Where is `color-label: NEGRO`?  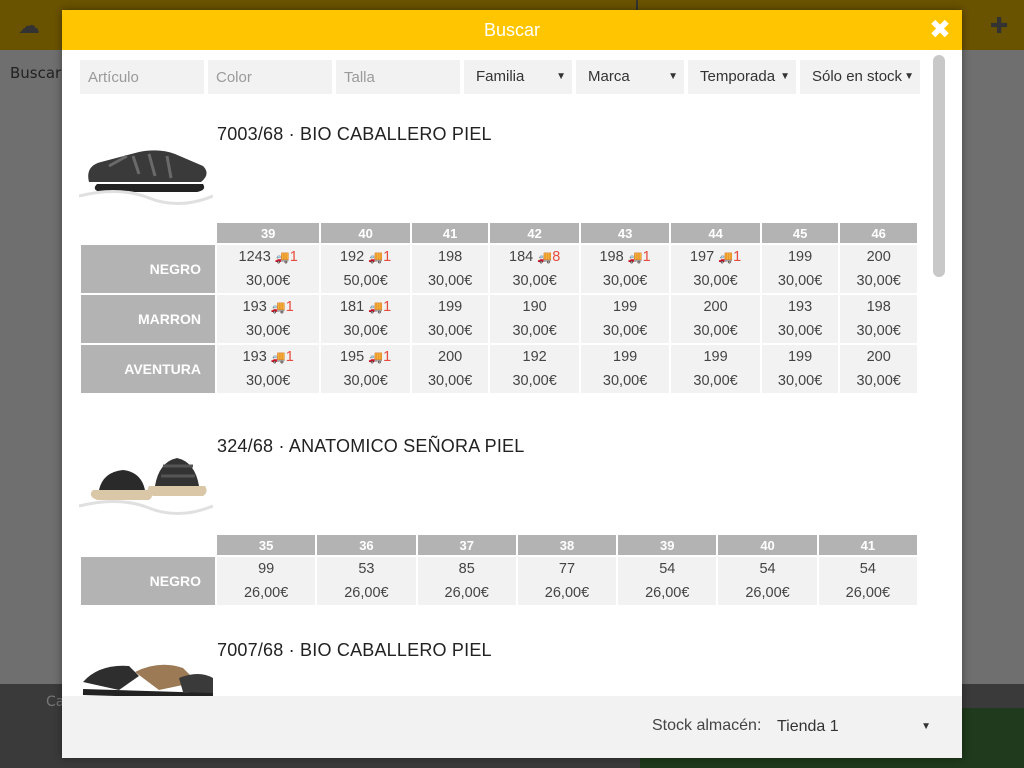
color-label: NEGRO is located at coordinates (148, 581).